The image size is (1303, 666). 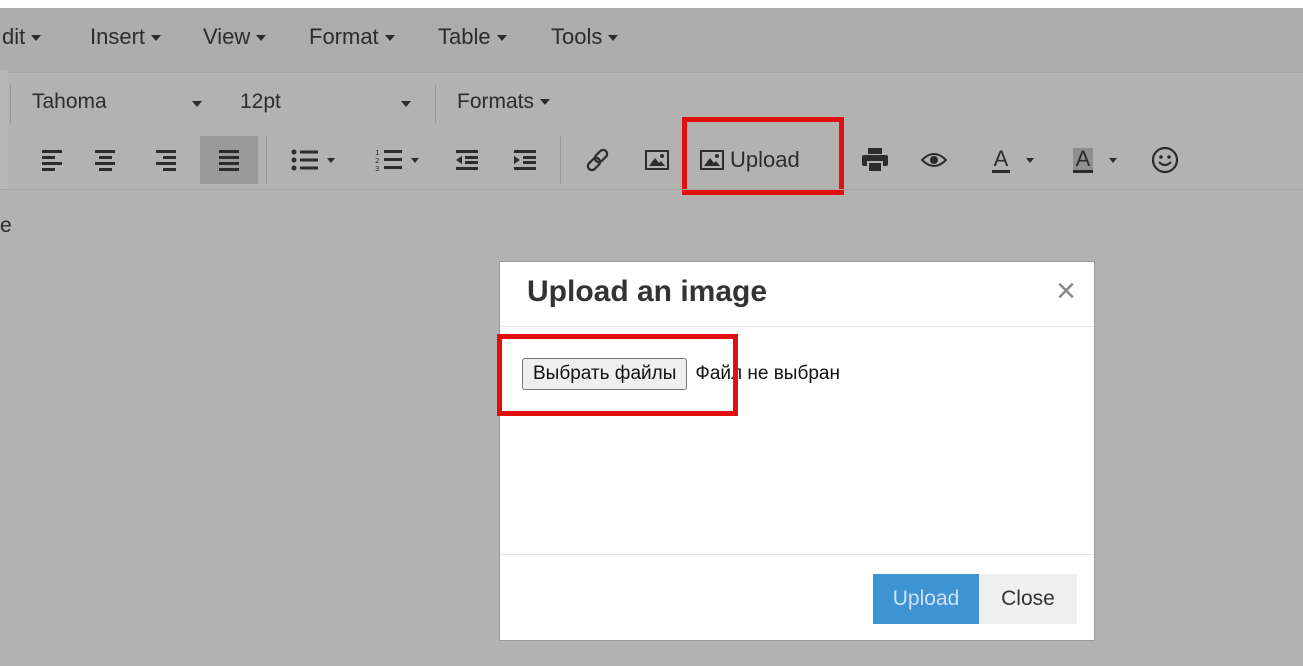 What do you see at coordinates (651, 4) in the screenshot?
I see `top-border` at bounding box center [651, 4].